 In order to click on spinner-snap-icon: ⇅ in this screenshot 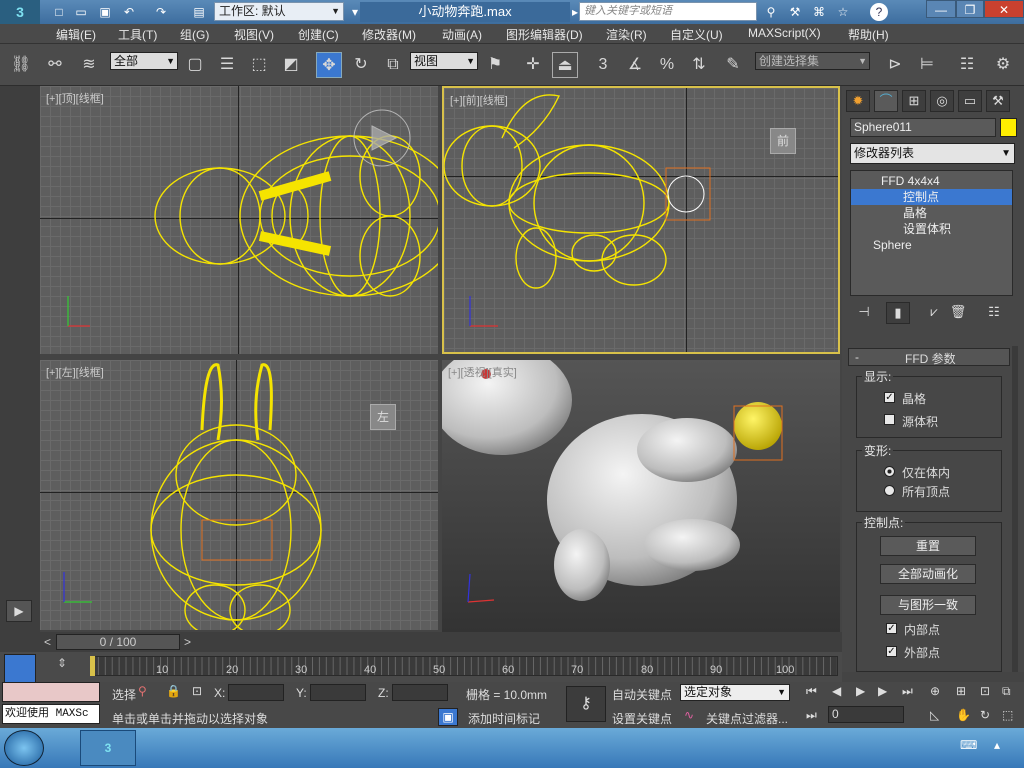, I will do `click(699, 65)`.